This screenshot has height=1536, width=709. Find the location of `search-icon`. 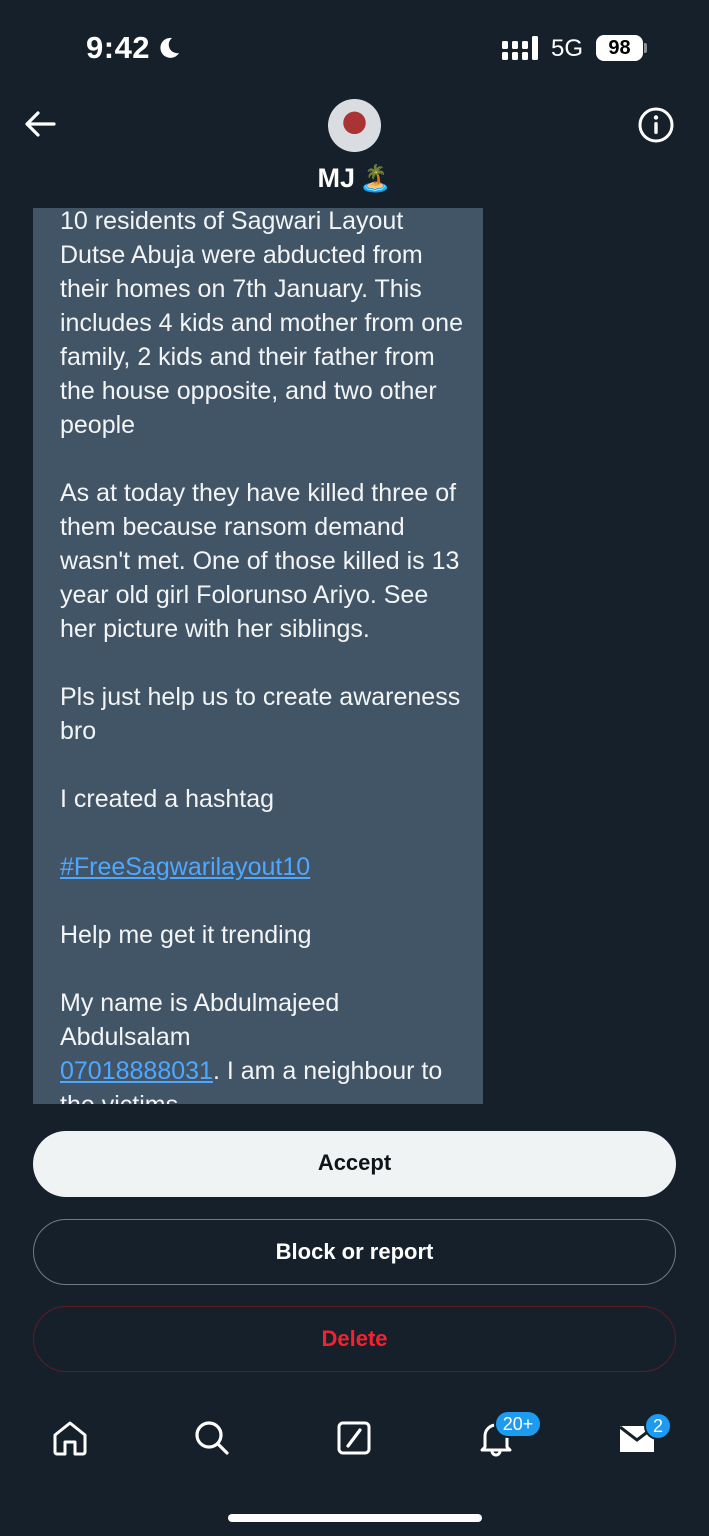

search-icon is located at coordinates (212, 1438).